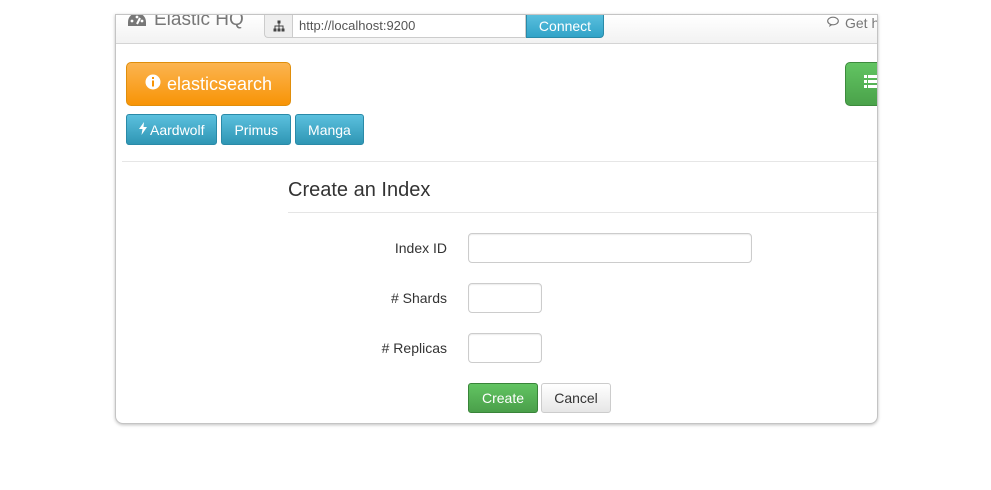 The height and width of the screenshot is (490, 991). I want to click on connect-button: Connect, so click(565, 26).